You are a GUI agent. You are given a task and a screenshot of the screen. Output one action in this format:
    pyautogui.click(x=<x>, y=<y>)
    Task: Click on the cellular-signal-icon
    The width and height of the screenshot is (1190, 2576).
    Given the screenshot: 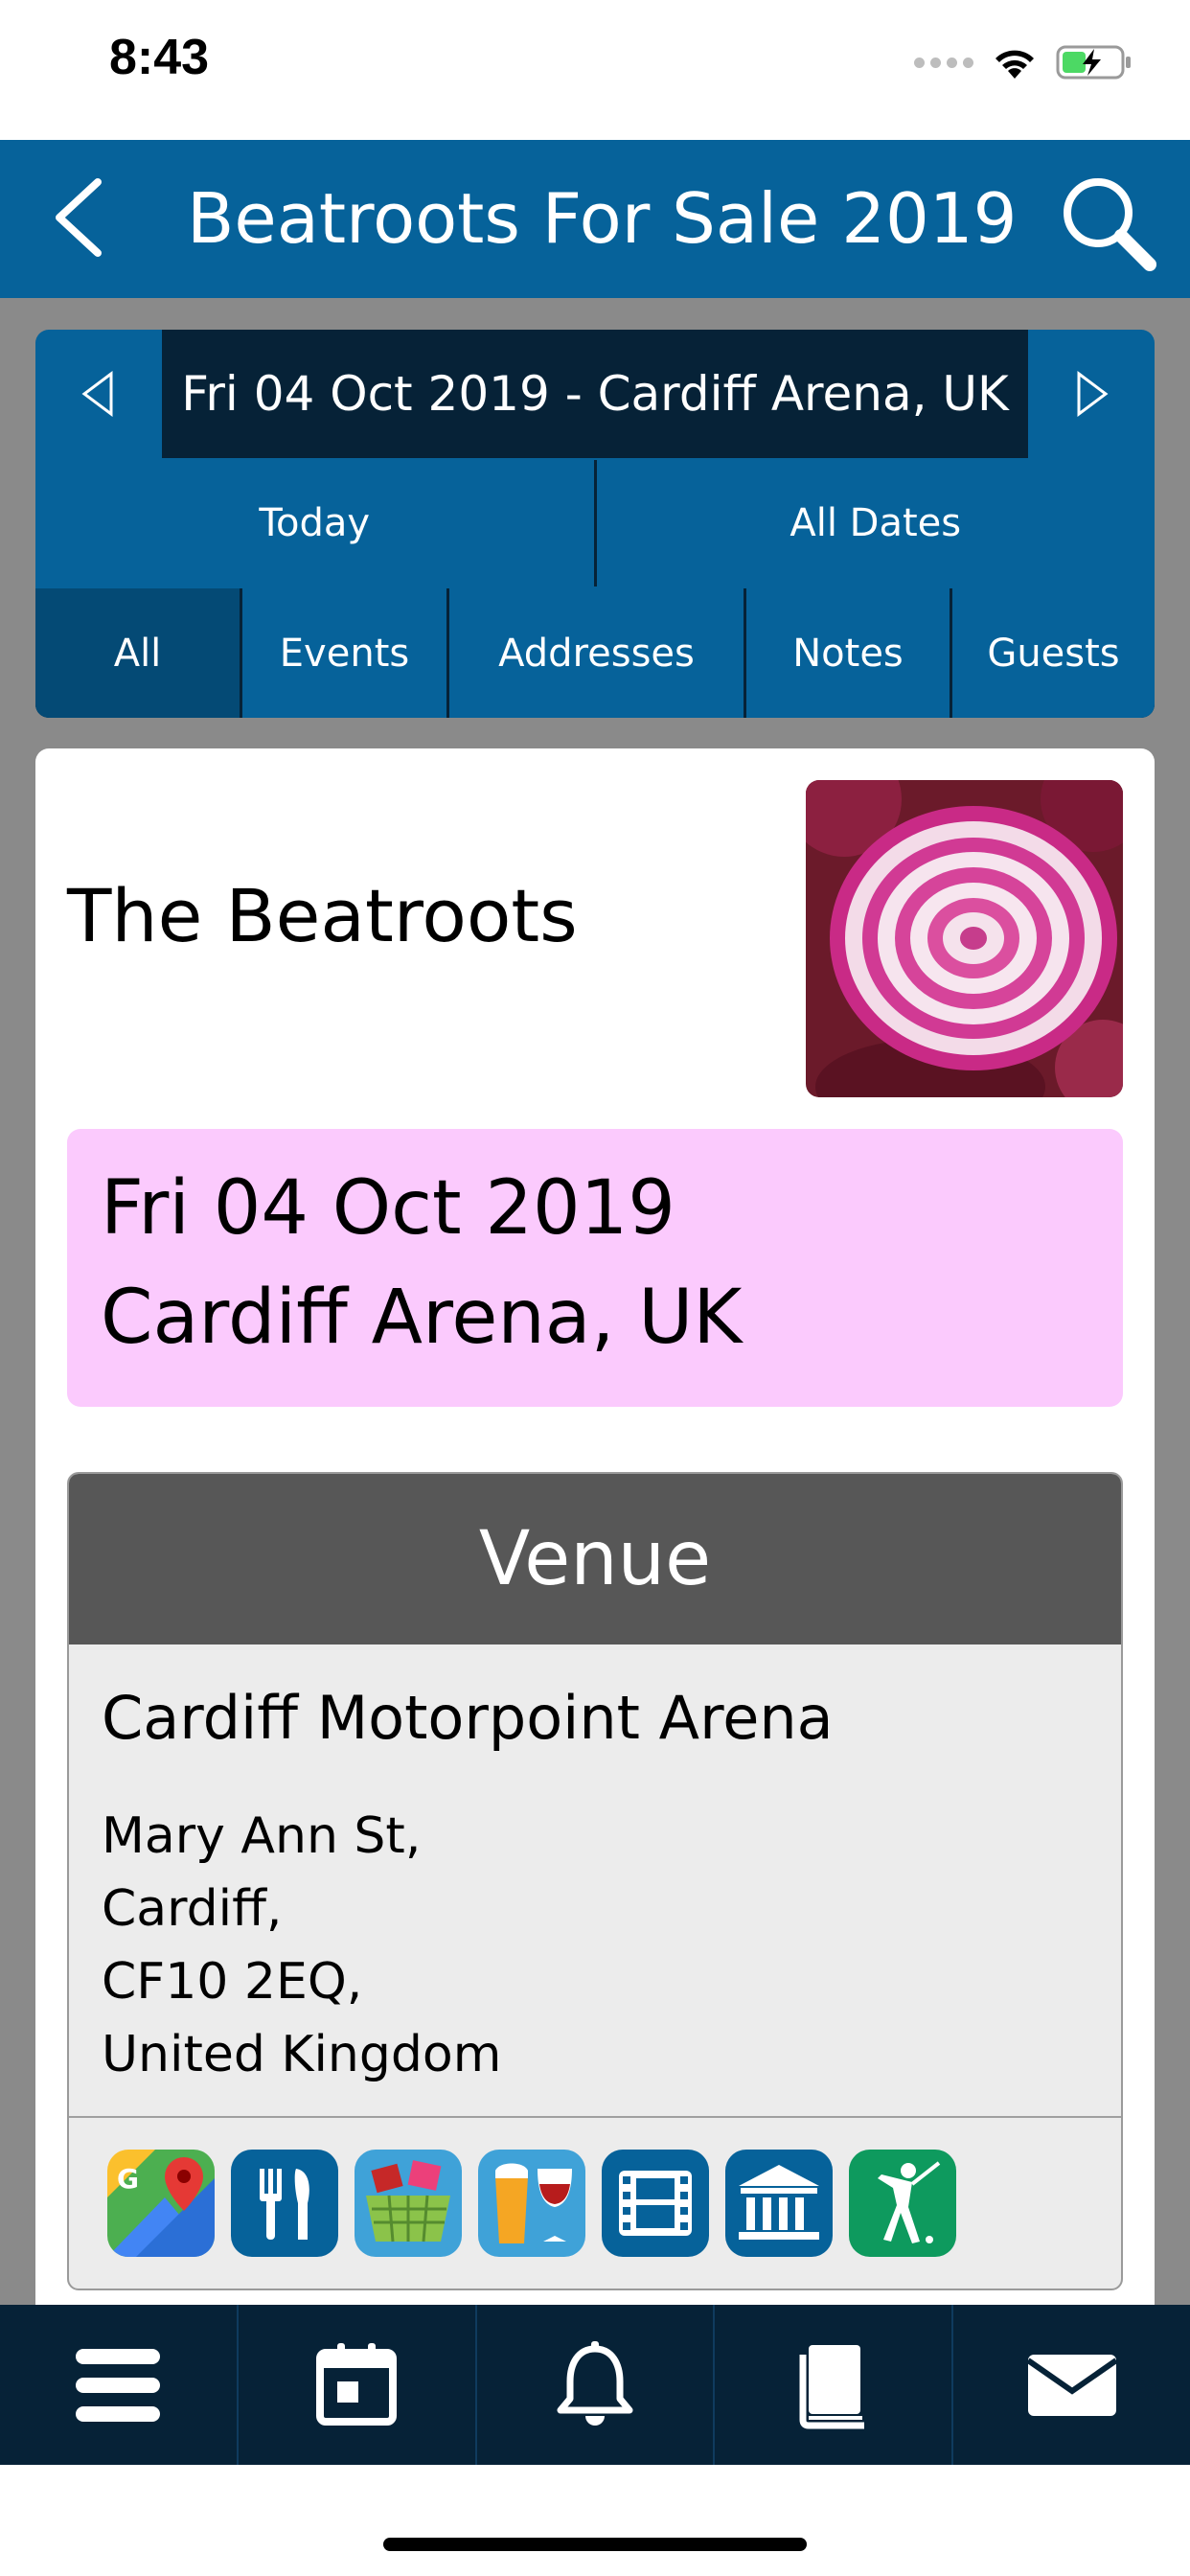 What is the action you would take?
    pyautogui.click(x=944, y=63)
    